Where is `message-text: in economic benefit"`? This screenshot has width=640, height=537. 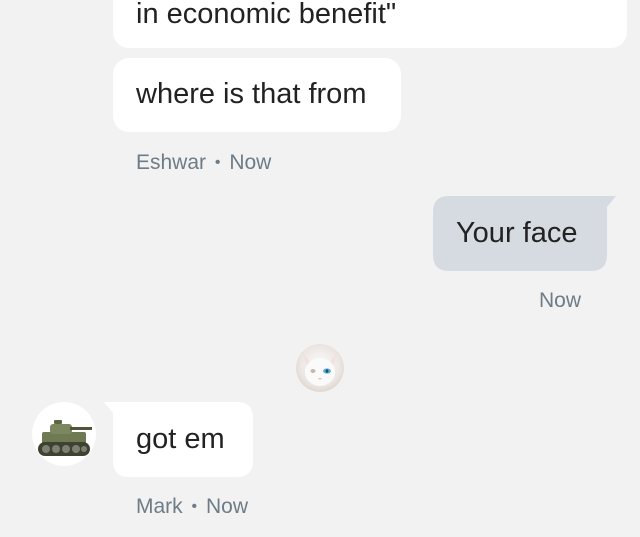 message-text: in economic benefit" is located at coordinates (266, 15).